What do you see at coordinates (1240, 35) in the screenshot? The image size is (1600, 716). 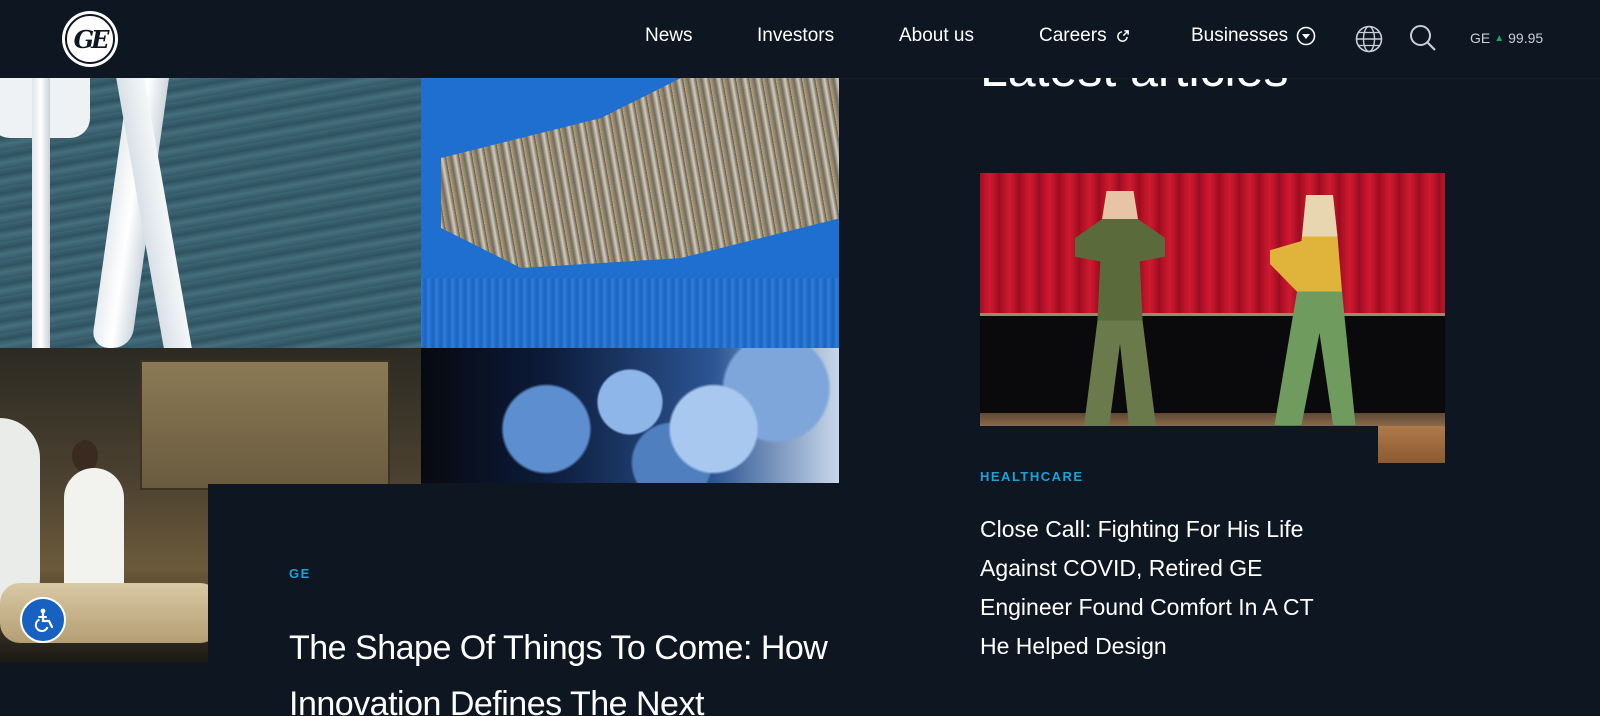 I see `nav-businesses-label: Businesses` at bounding box center [1240, 35].